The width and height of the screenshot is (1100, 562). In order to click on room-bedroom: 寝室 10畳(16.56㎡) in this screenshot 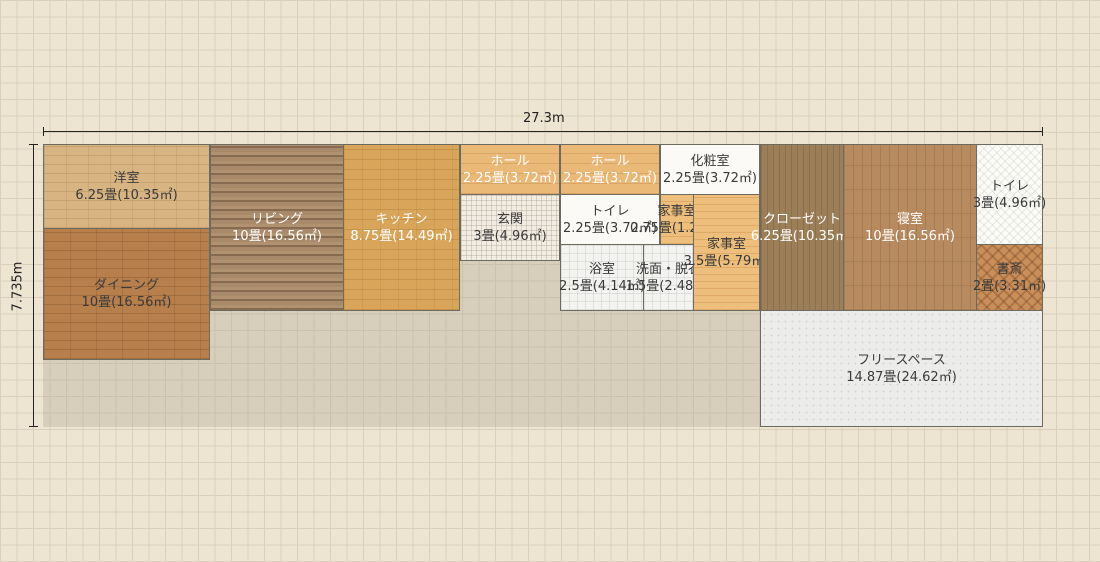, I will do `click(910, 227)`.